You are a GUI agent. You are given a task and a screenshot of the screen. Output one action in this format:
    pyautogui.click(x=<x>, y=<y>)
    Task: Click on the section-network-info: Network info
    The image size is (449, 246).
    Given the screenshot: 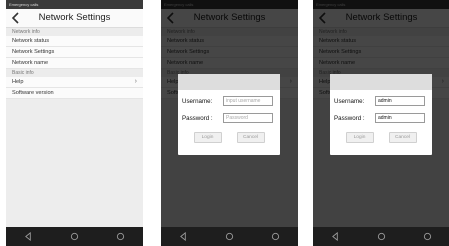 What is the action you would take?
    pyautogui.click(x=74, y=32)
    